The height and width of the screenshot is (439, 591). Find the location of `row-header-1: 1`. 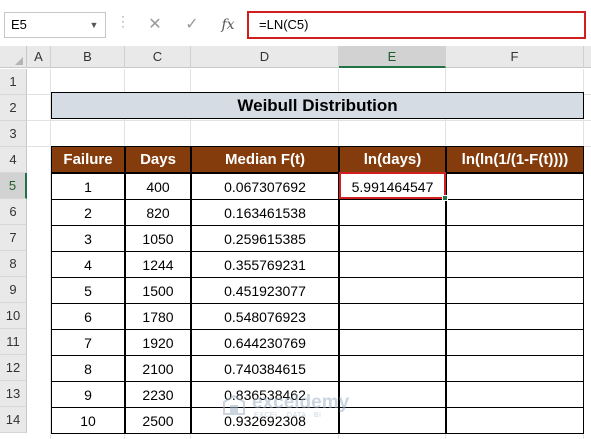

row-header-1: 1 is located at coordinates (13, 82).